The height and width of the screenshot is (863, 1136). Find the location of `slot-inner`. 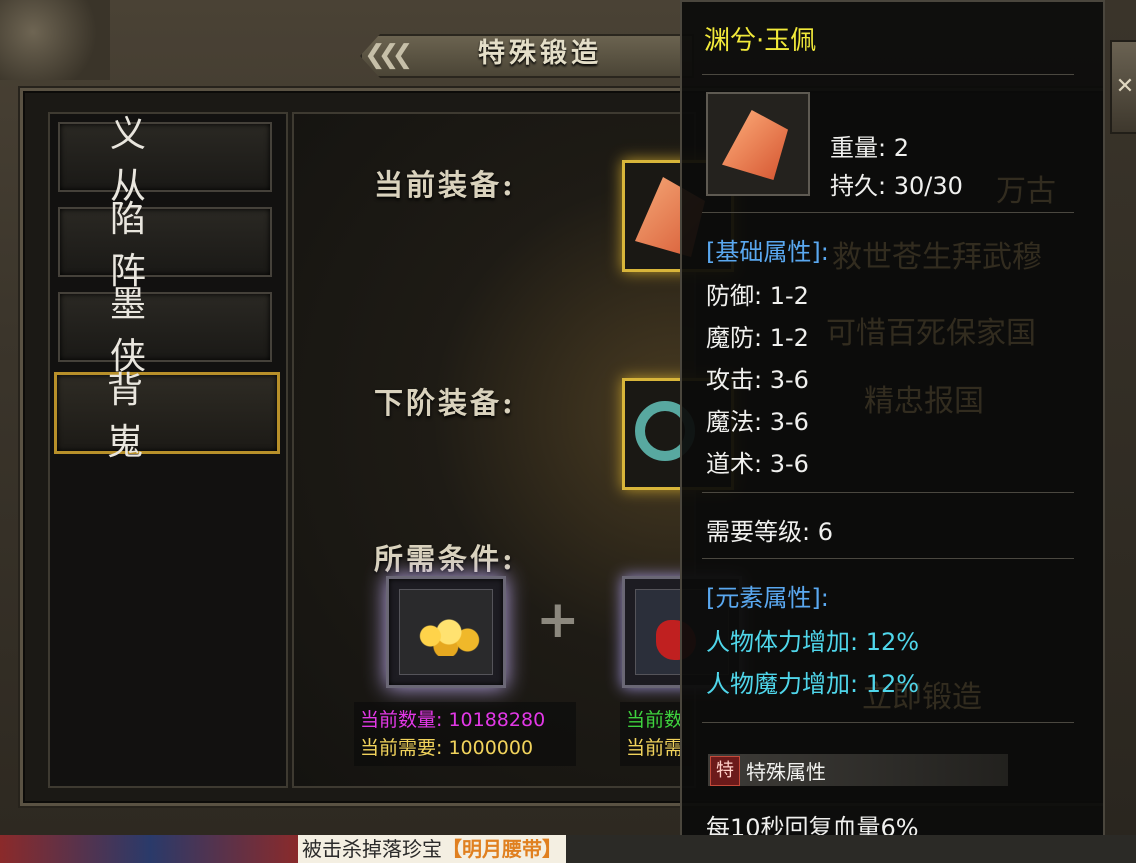

slot-inner is located at coordinates (446, 632).